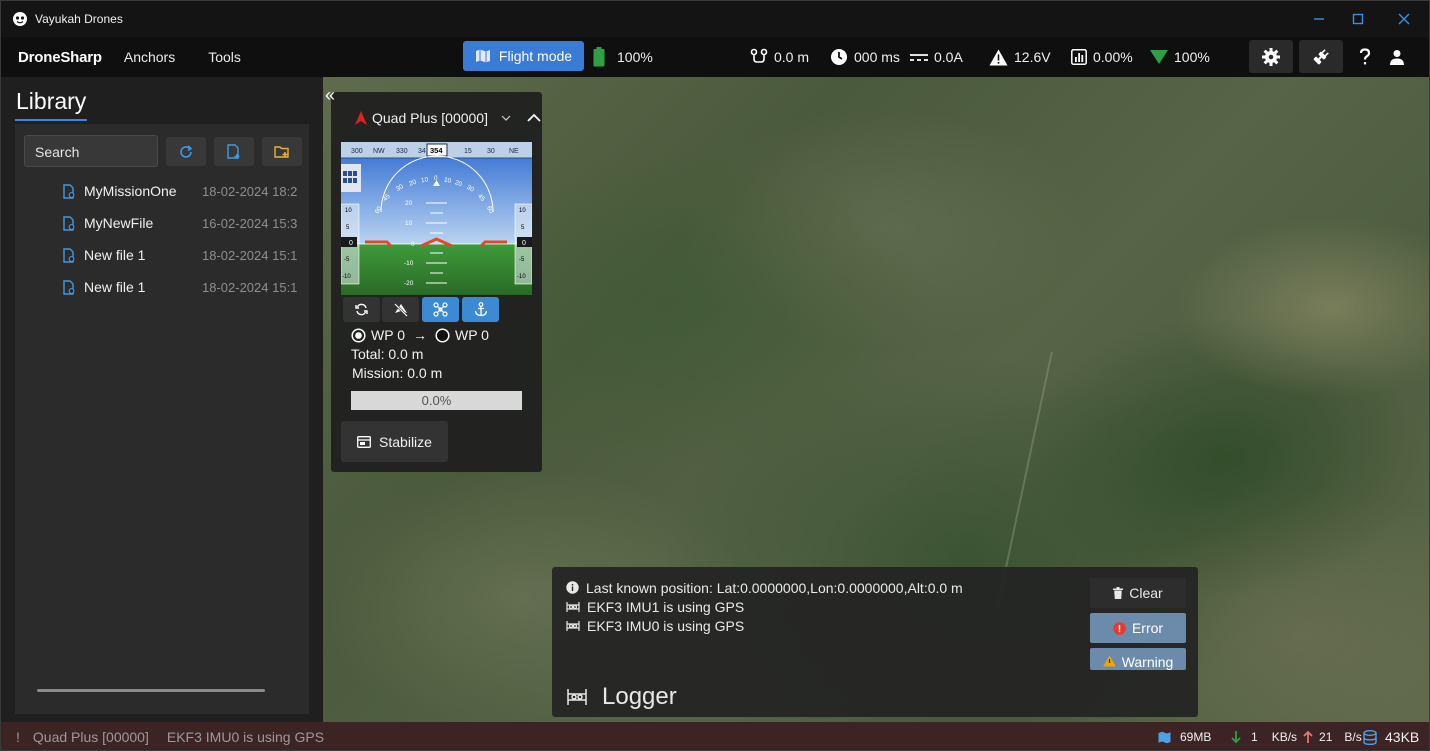  I want to click on minimize-button, so click(1319, 19).